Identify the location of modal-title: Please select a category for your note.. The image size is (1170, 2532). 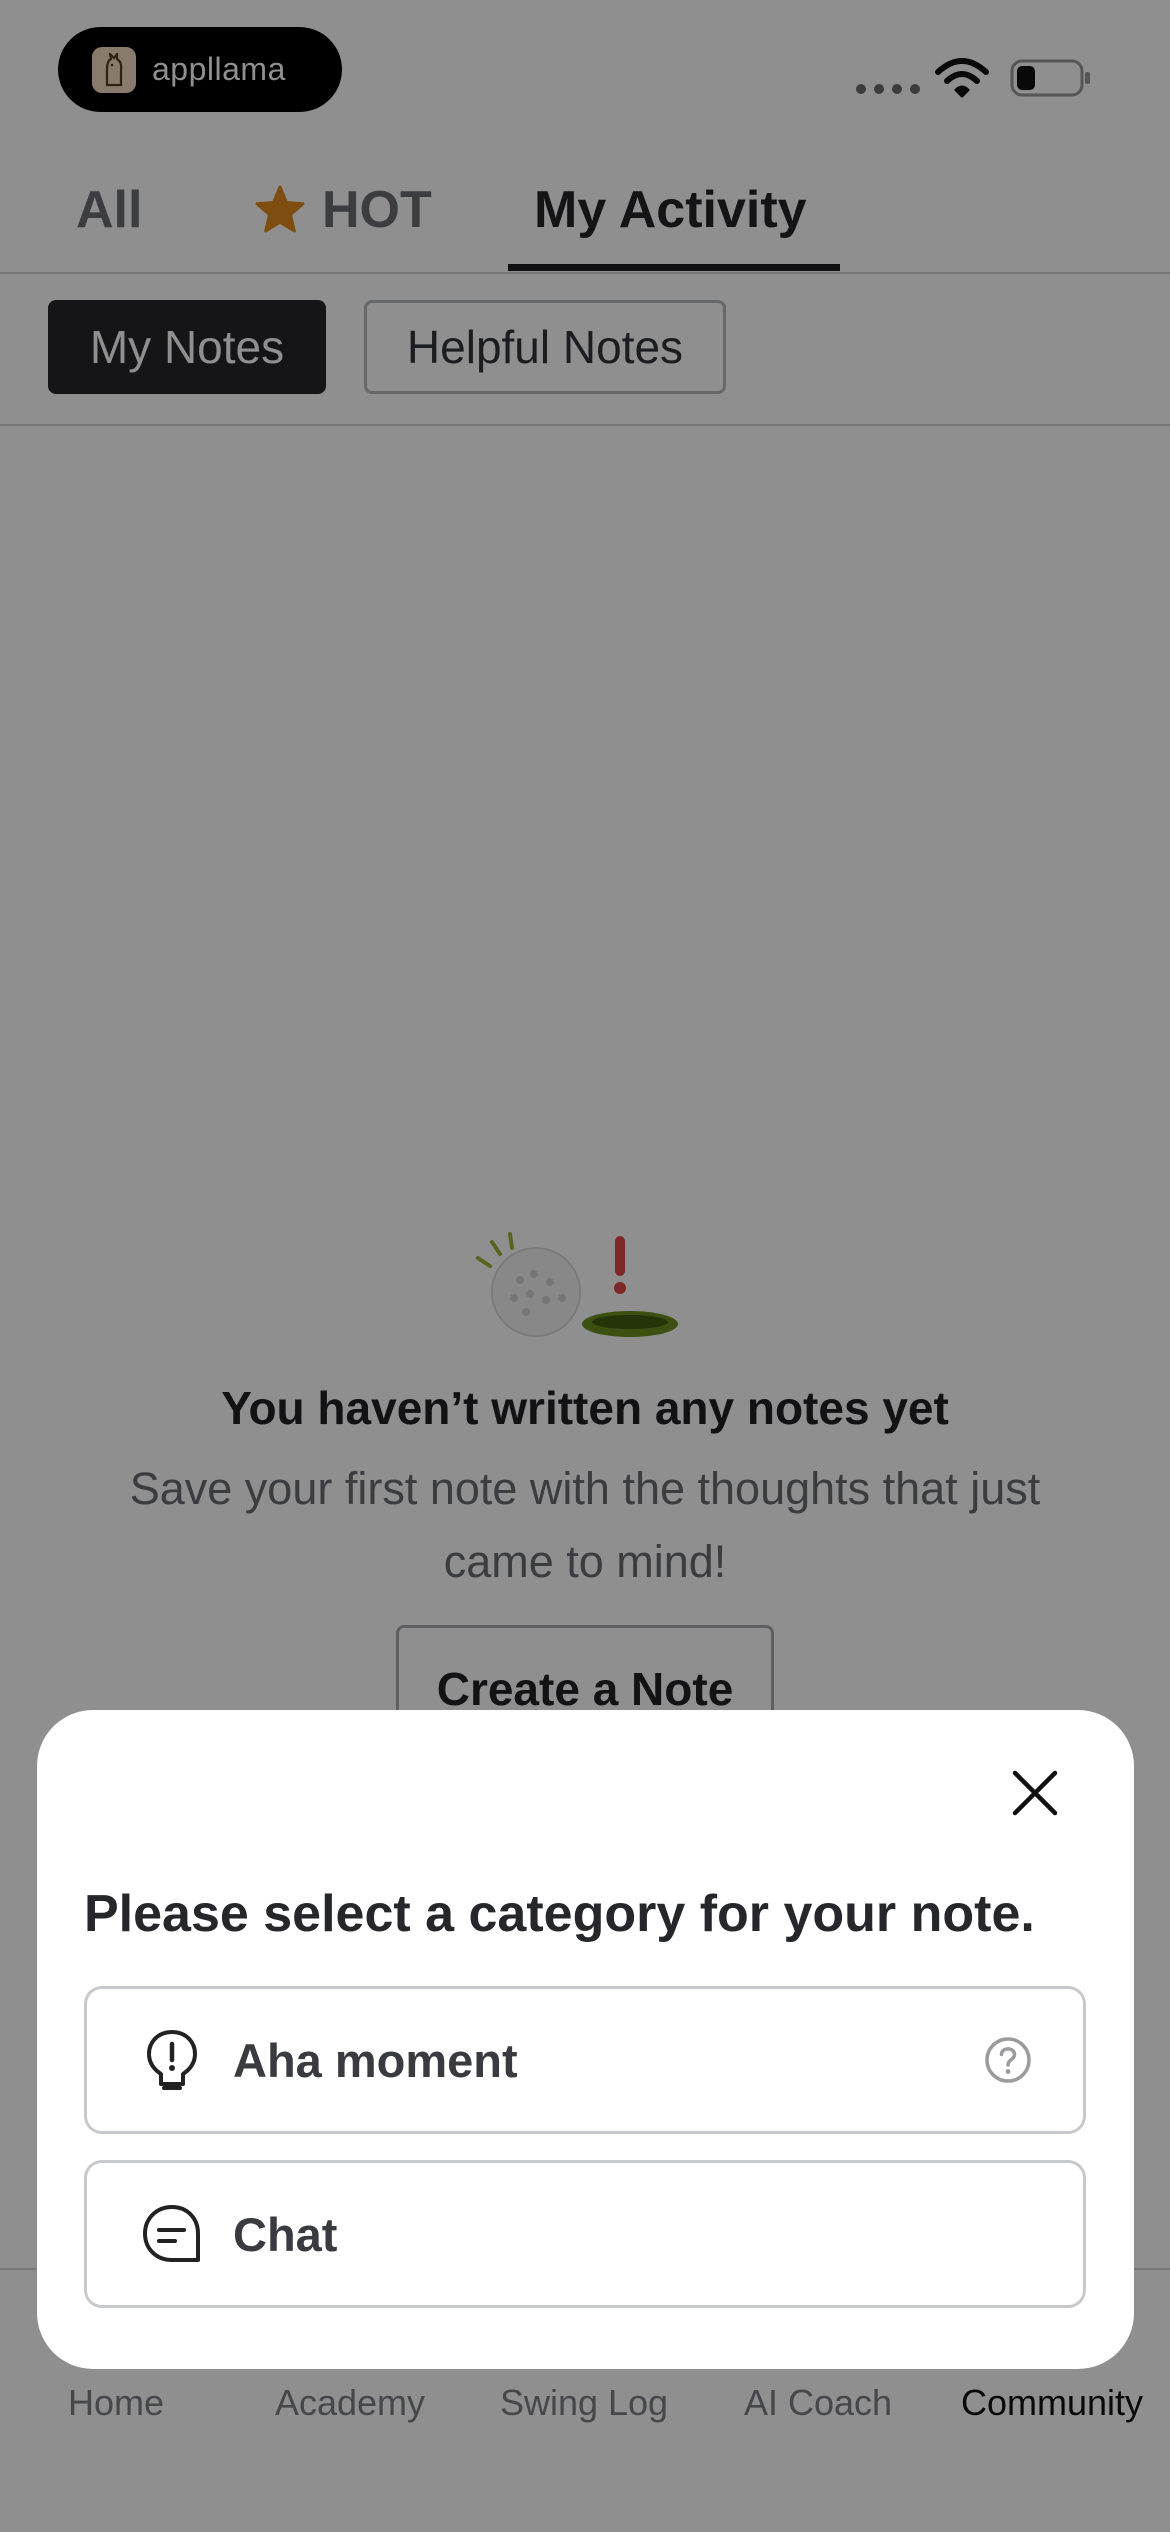
(559, 1914).